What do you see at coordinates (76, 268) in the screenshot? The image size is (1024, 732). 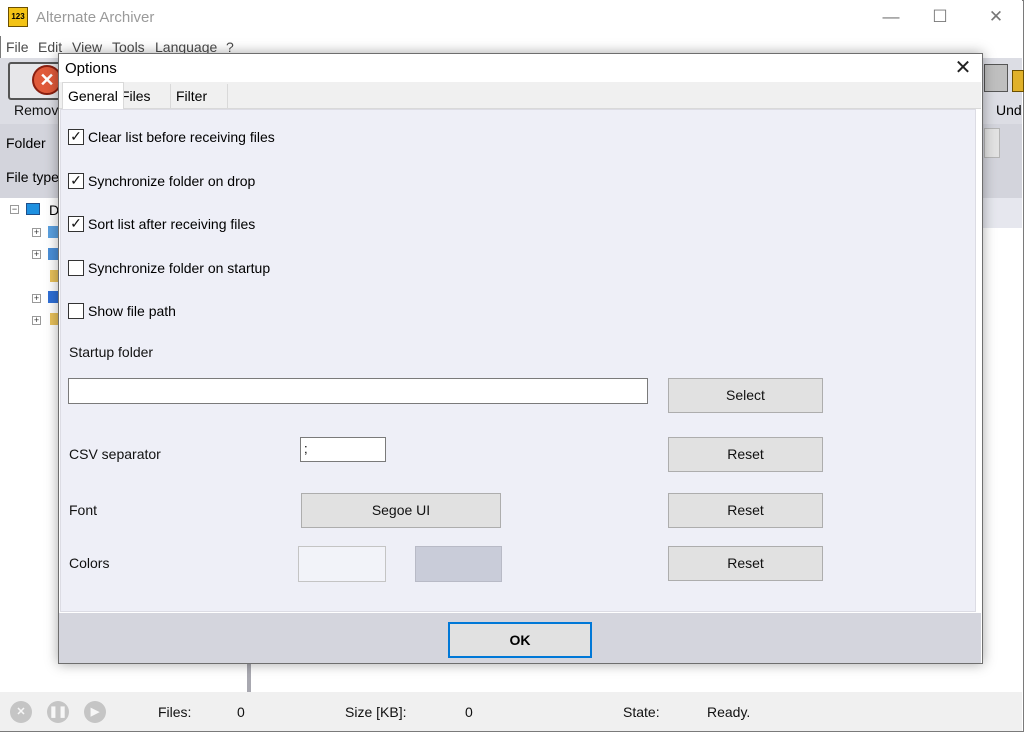 I see `sync-on-startup-checkbox` at bounding box center [76, 268].